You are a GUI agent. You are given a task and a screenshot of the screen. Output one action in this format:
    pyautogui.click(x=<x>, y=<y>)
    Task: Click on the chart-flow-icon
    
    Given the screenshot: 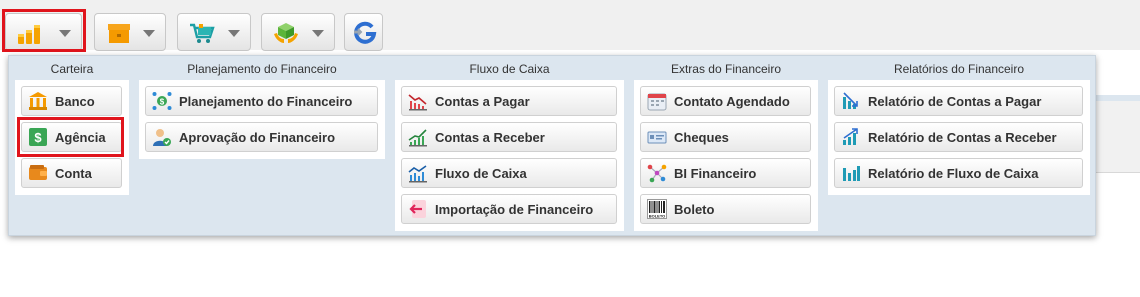 What is the action you would take?
    pyautogui.click(x=417, y=174)
    